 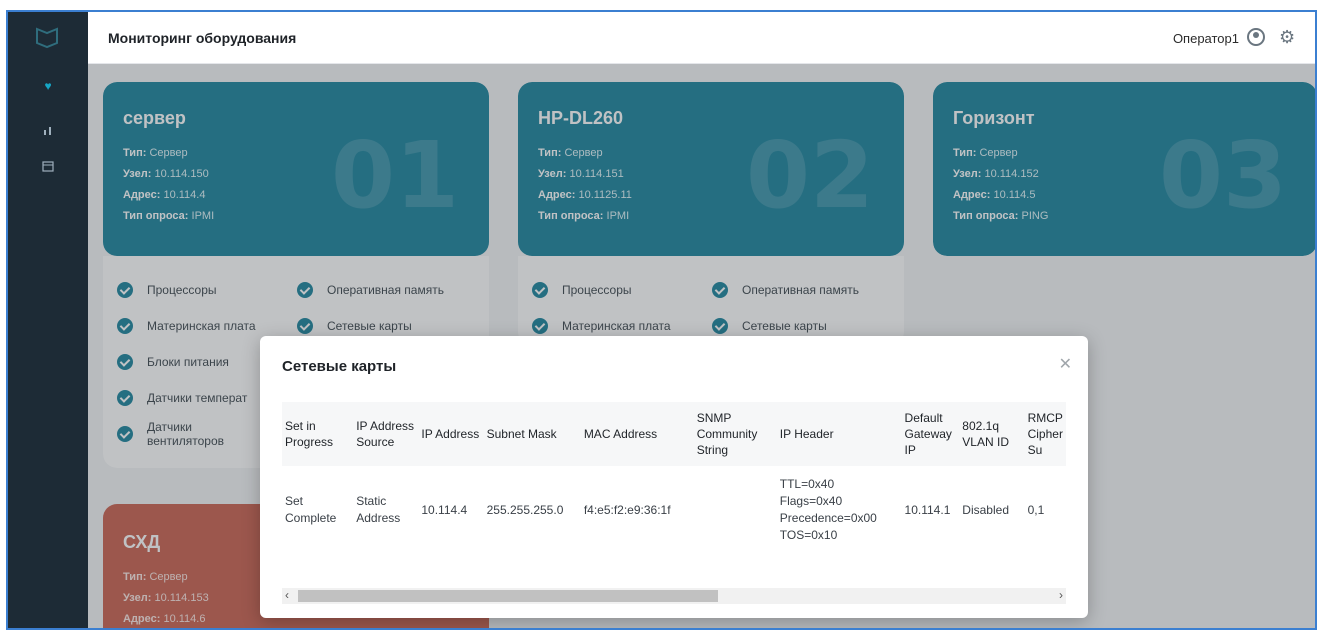 I want to click on table-cell: 10.114.1, so click(x=927, y=509).